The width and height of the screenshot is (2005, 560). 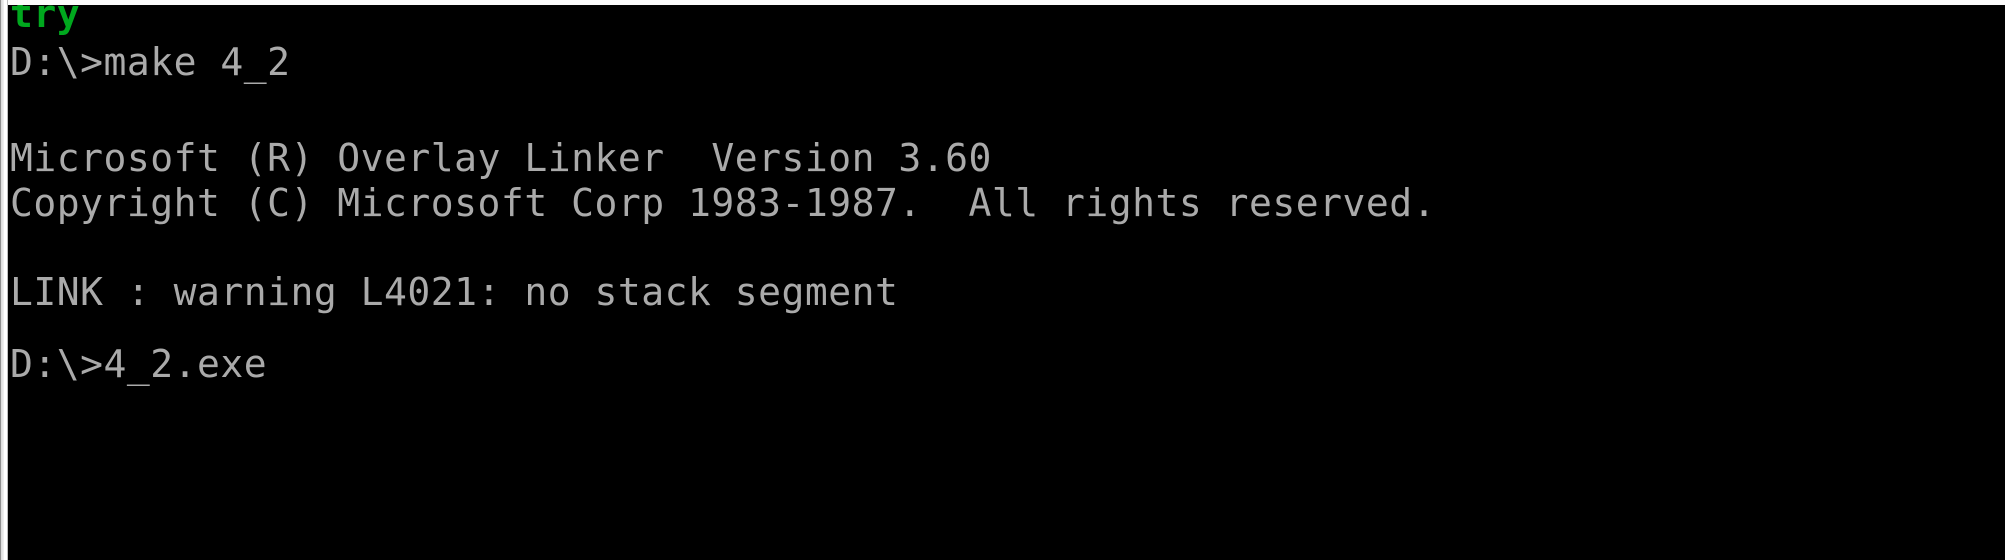 What do you see at coordinates (1002, 2) in the screenshot?
I see `window-top-border` at bounding box center [1002, 2].